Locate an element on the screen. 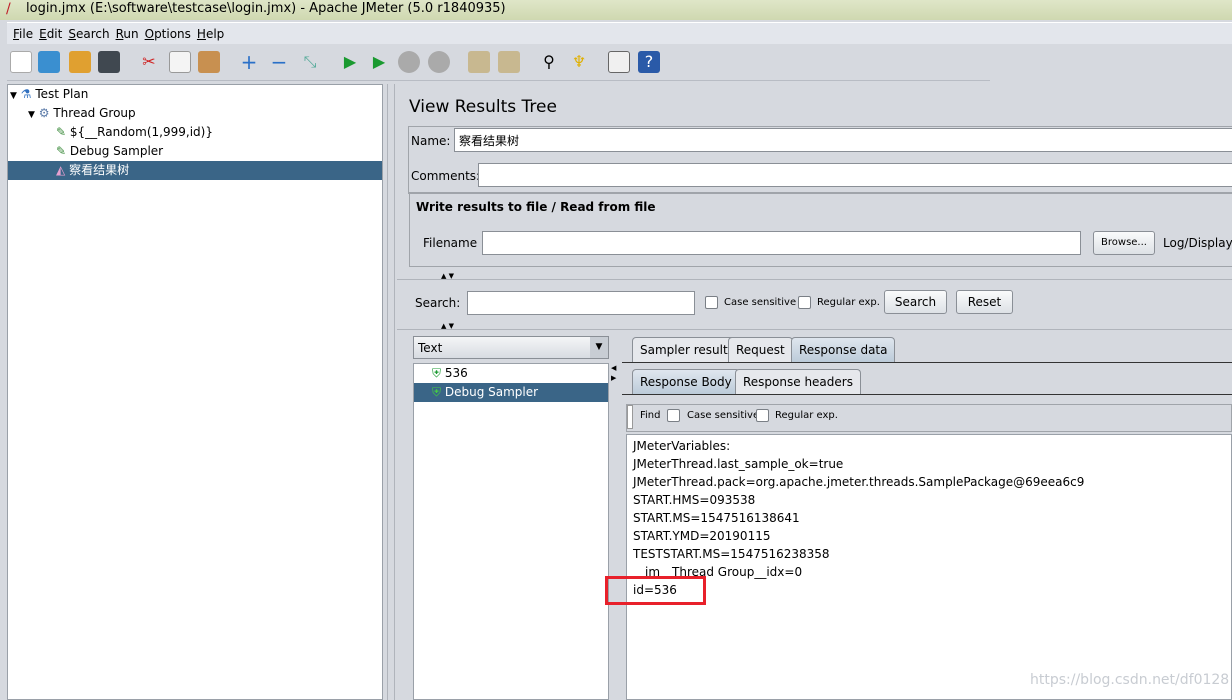 This screenshot has width=1232, height=700. highlight-box is located at coordinates (655, 590).